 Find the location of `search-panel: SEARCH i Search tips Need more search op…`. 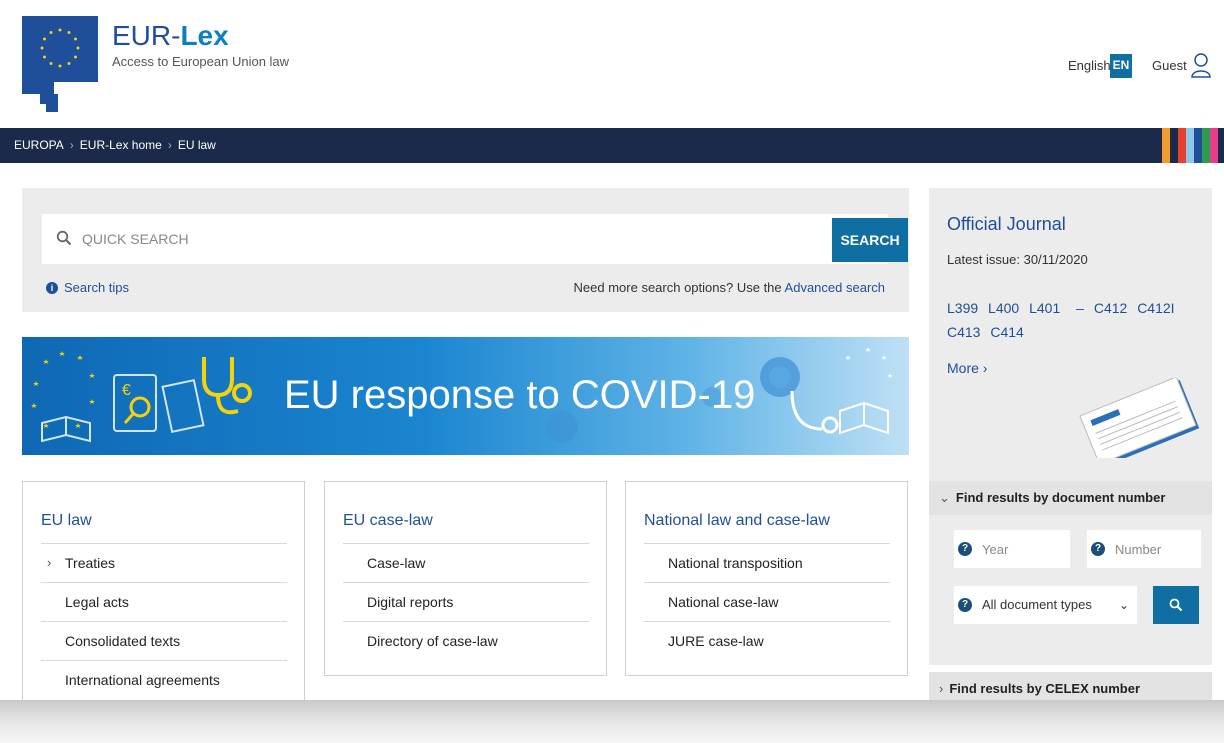

search-panel: SEARCH i Search tips Need more search op… is located at coordinates (465, 250).